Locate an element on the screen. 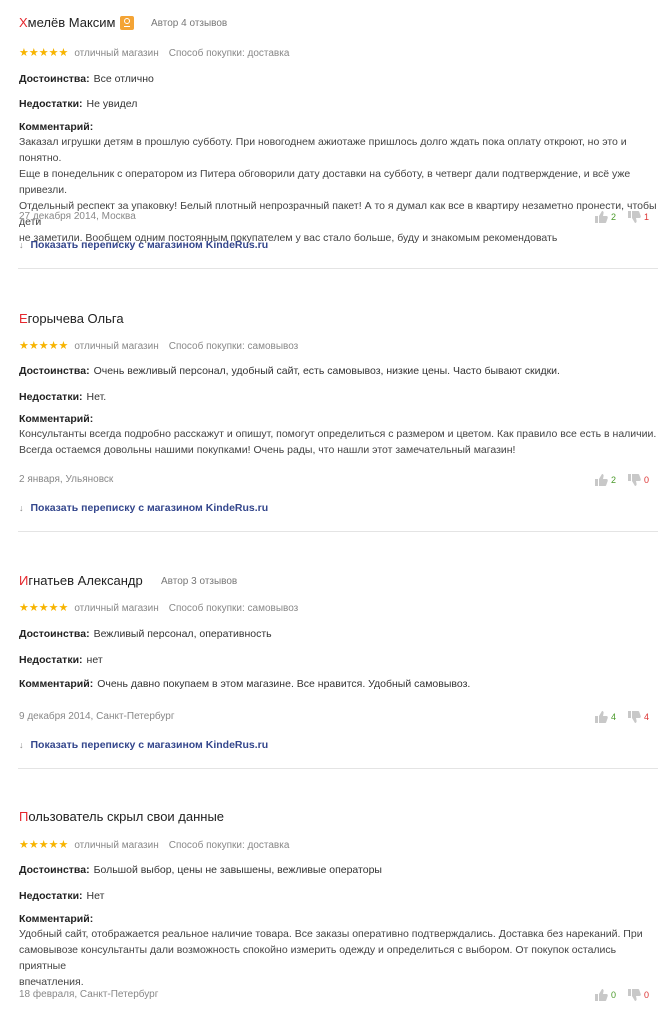  cons-text: Нет. is located at coordinates (96, 397).